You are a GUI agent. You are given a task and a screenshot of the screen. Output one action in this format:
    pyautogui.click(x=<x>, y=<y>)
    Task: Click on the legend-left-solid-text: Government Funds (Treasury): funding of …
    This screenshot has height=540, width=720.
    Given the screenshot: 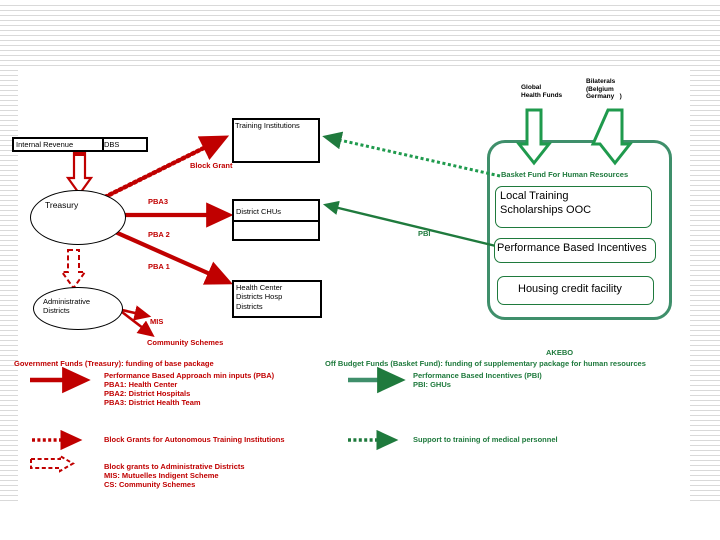 What is the action you would take?
    pyautogui.click(x=114, y=363)
    